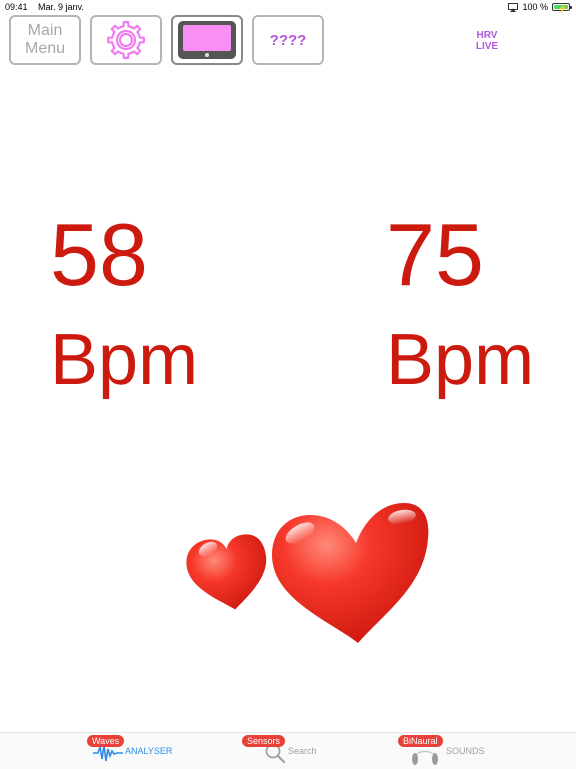 This screenshot has height=769, width=576. I want to click on help-button: ????, so click(288, 40).